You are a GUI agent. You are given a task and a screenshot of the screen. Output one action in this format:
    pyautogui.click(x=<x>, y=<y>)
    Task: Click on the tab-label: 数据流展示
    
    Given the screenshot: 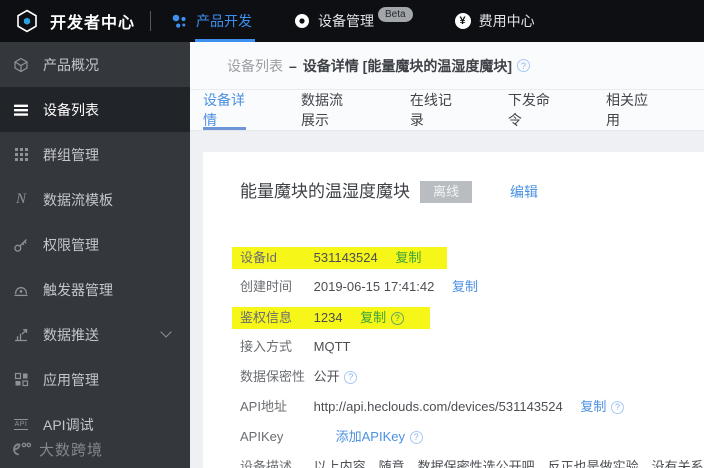 What is the action you would take?
    pyautogui.click(x=322, y=110)
    